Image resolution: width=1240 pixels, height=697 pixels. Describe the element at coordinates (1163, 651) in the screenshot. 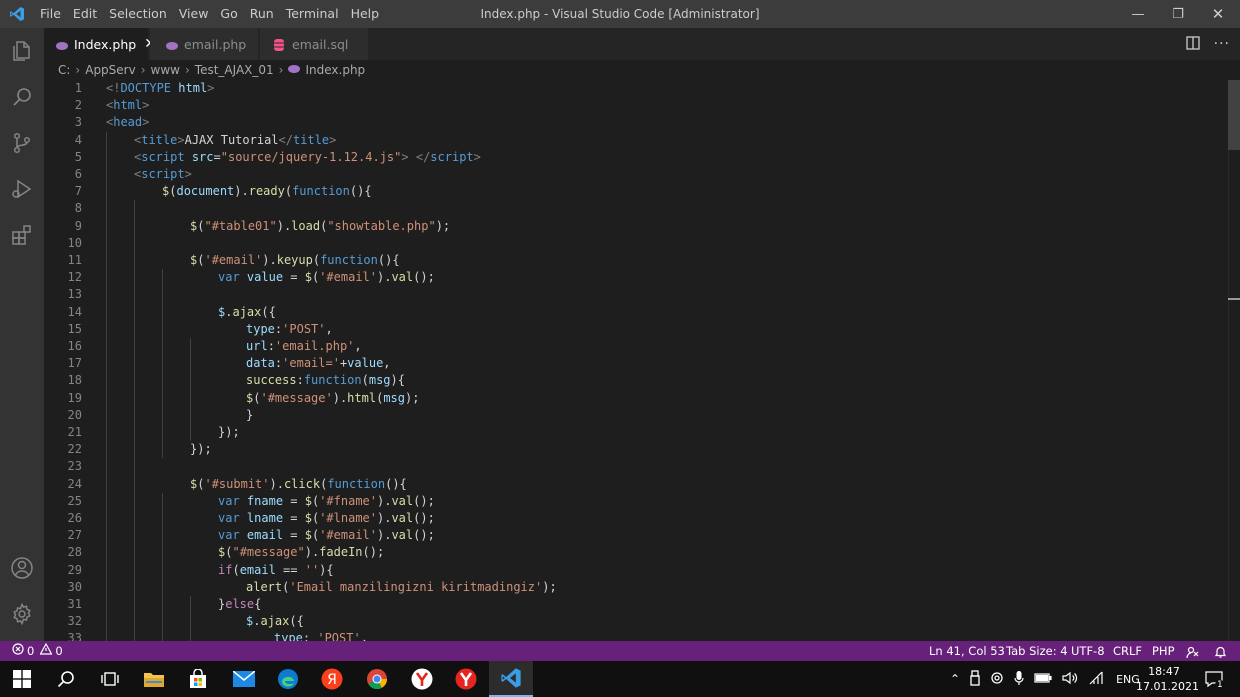

I see `language-mode: PHP` at that location.